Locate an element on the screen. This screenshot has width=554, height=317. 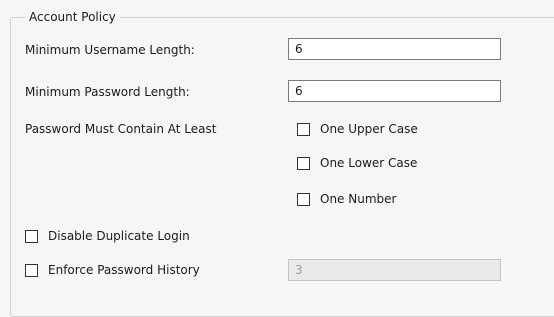
min-username-label: Minimum Username Length: is located at coordinates (110, 50).